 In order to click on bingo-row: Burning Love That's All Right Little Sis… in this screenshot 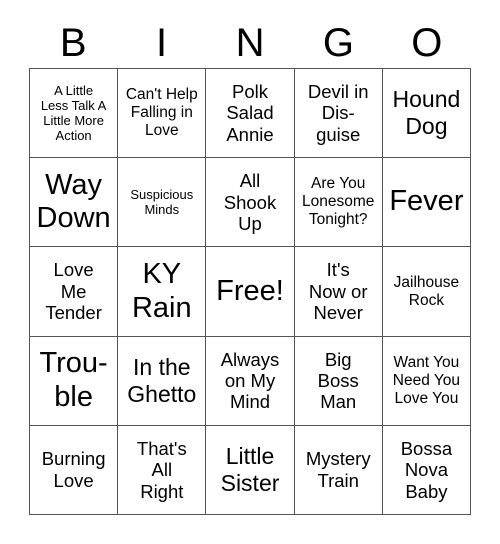, I will do `click(251, 470)`.